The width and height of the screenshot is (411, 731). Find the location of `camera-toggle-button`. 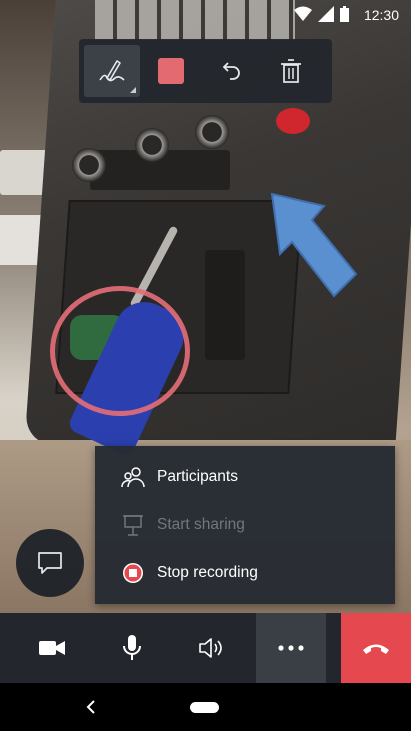

camera-toggle-button is located at coordinates (52, 648).